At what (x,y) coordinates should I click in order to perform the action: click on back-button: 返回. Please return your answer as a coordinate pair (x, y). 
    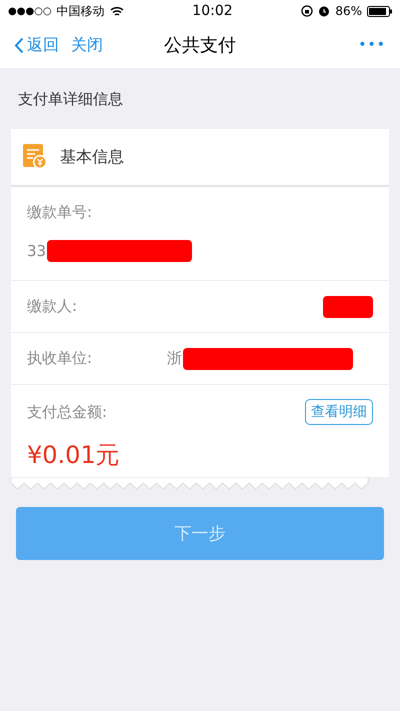
    Looking at the image, I should click on (36, 45).